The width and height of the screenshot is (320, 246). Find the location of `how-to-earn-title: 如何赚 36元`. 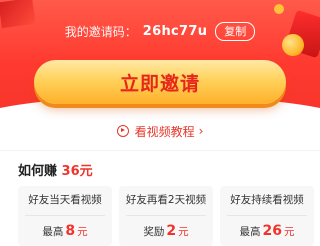

how-to-earn-title: 如何赚 36元 is located at coordinates (55, 169).